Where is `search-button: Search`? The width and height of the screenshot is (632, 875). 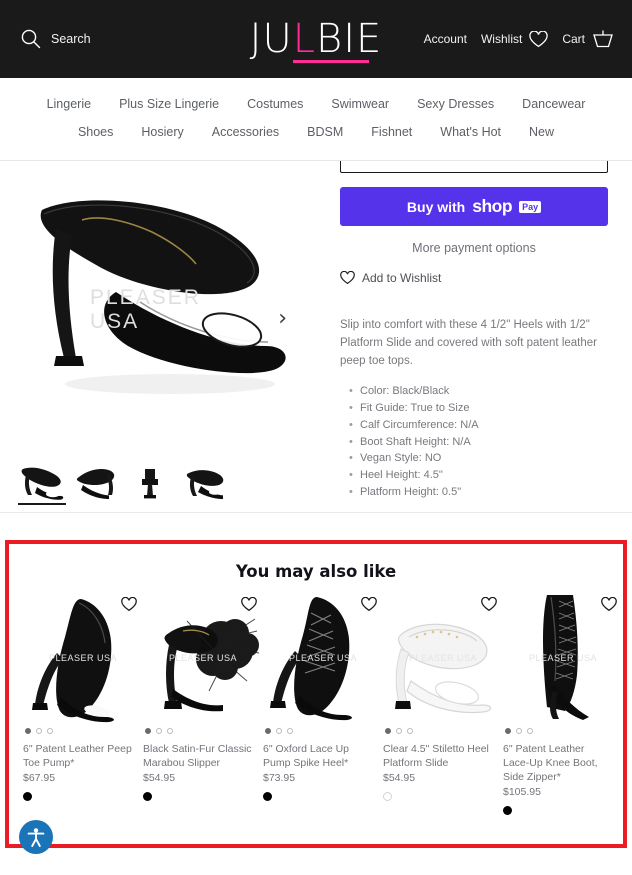 search-button: Search is located at coordinates (55, 39).